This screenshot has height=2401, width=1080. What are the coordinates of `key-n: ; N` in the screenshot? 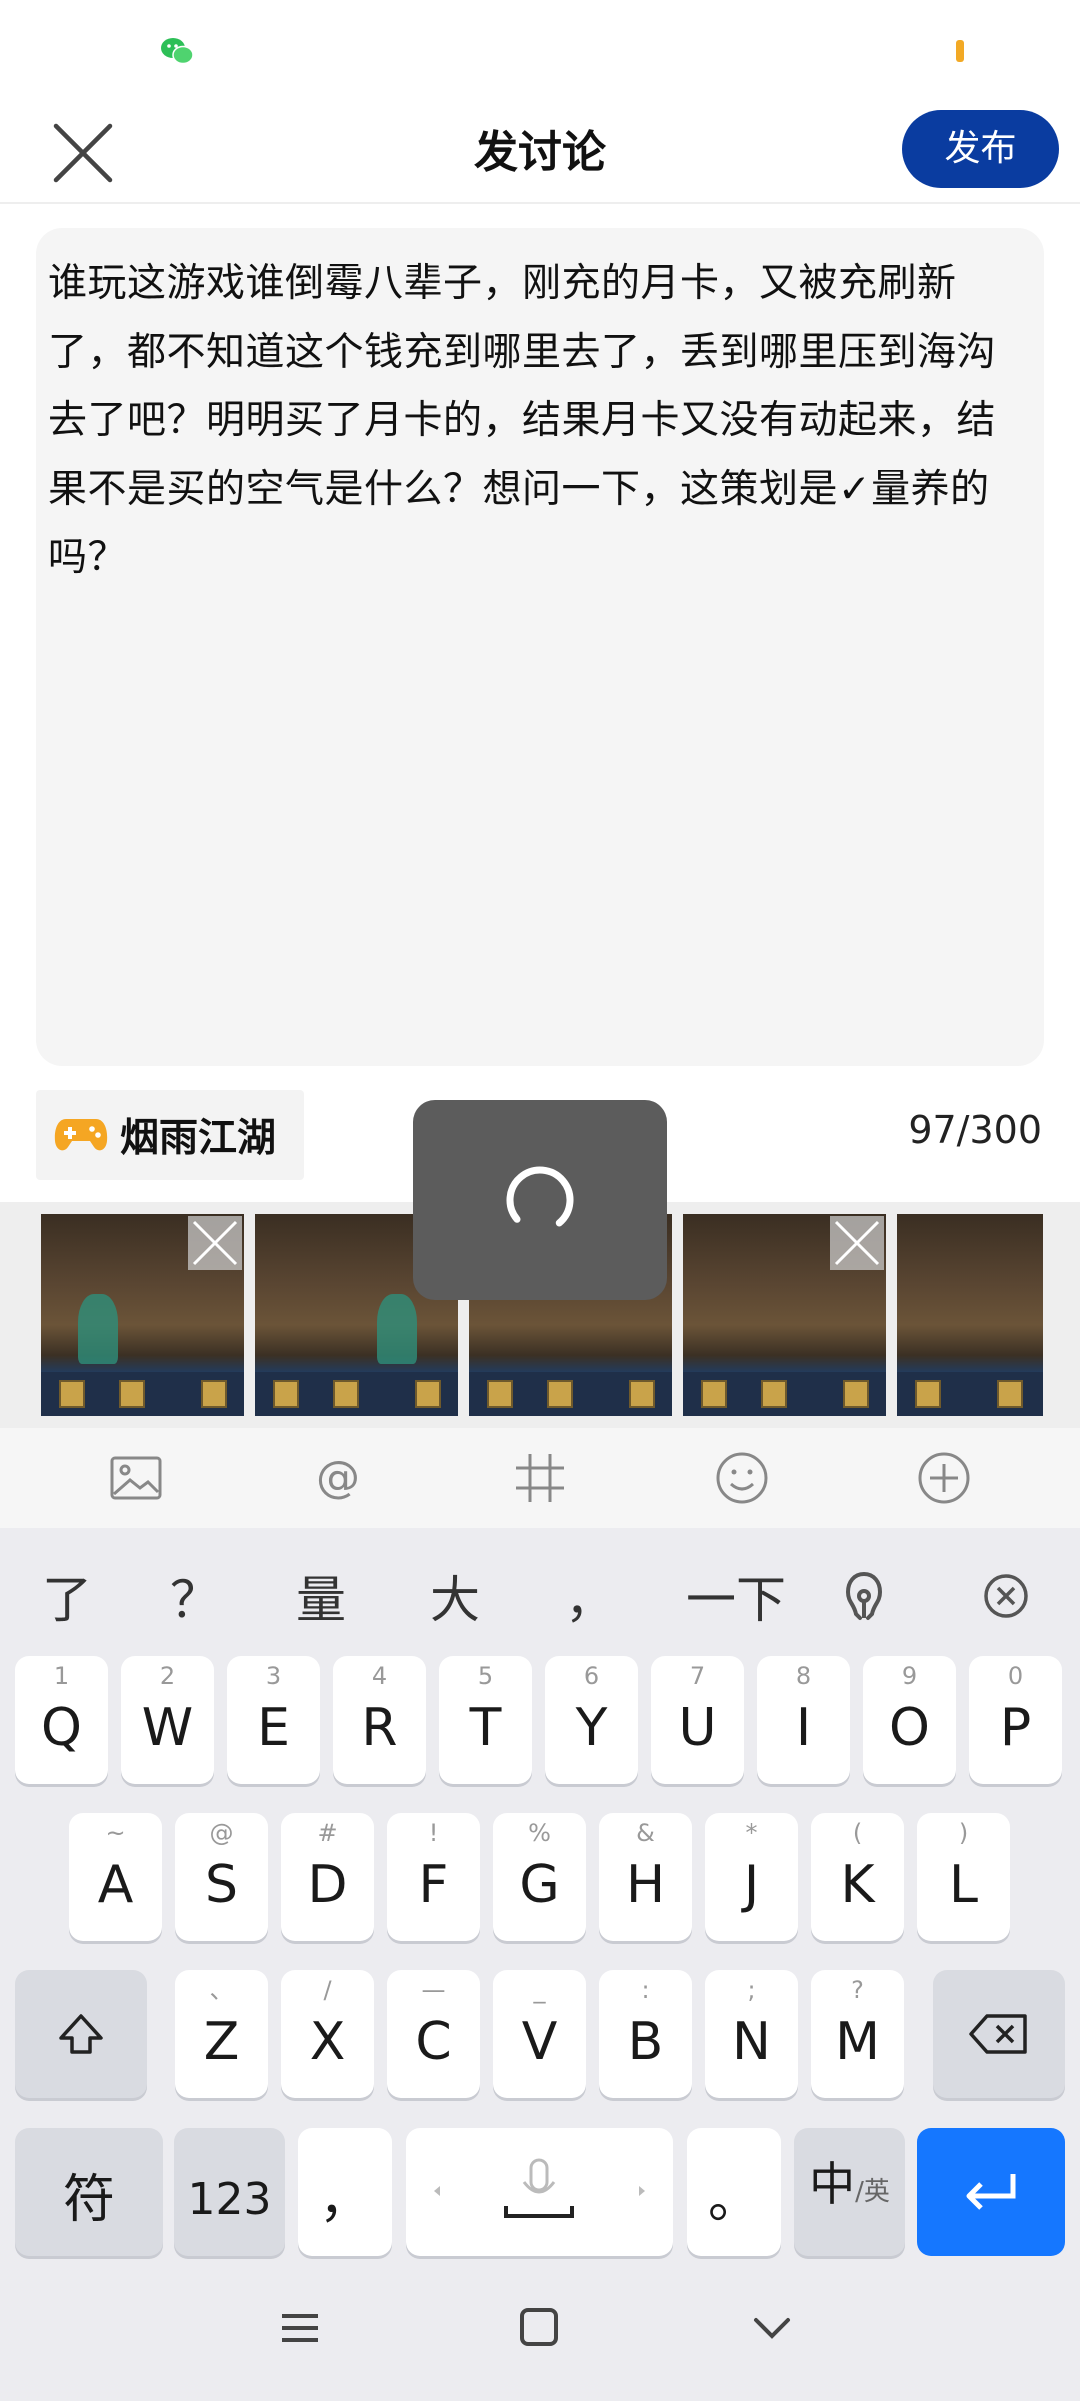 It's located at (751, 2034).